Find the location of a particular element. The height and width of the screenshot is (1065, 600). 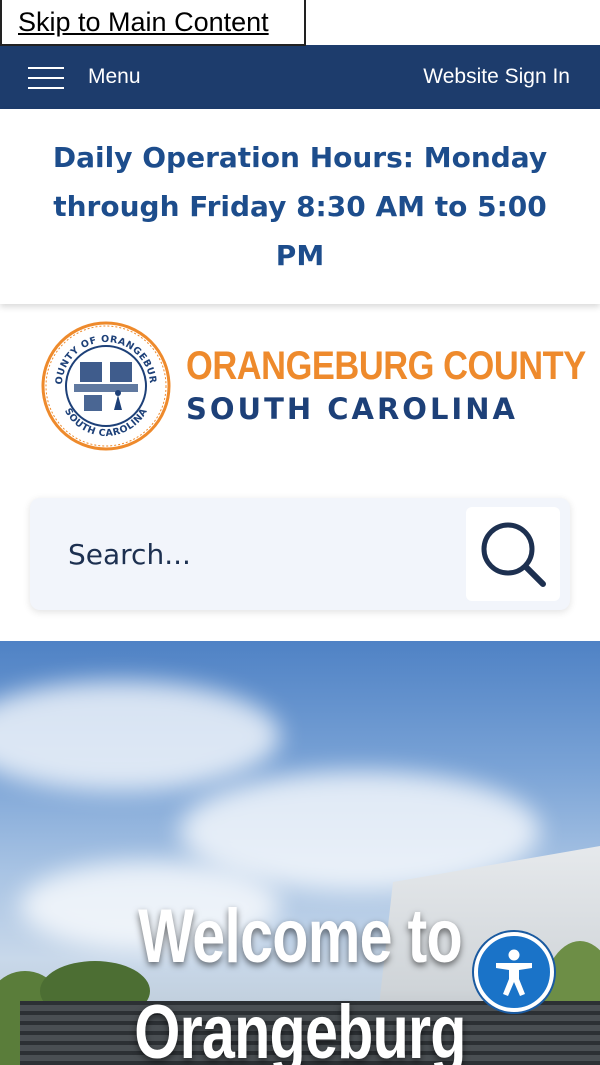

menu-button: Menu is located at coordinates (84, 77).